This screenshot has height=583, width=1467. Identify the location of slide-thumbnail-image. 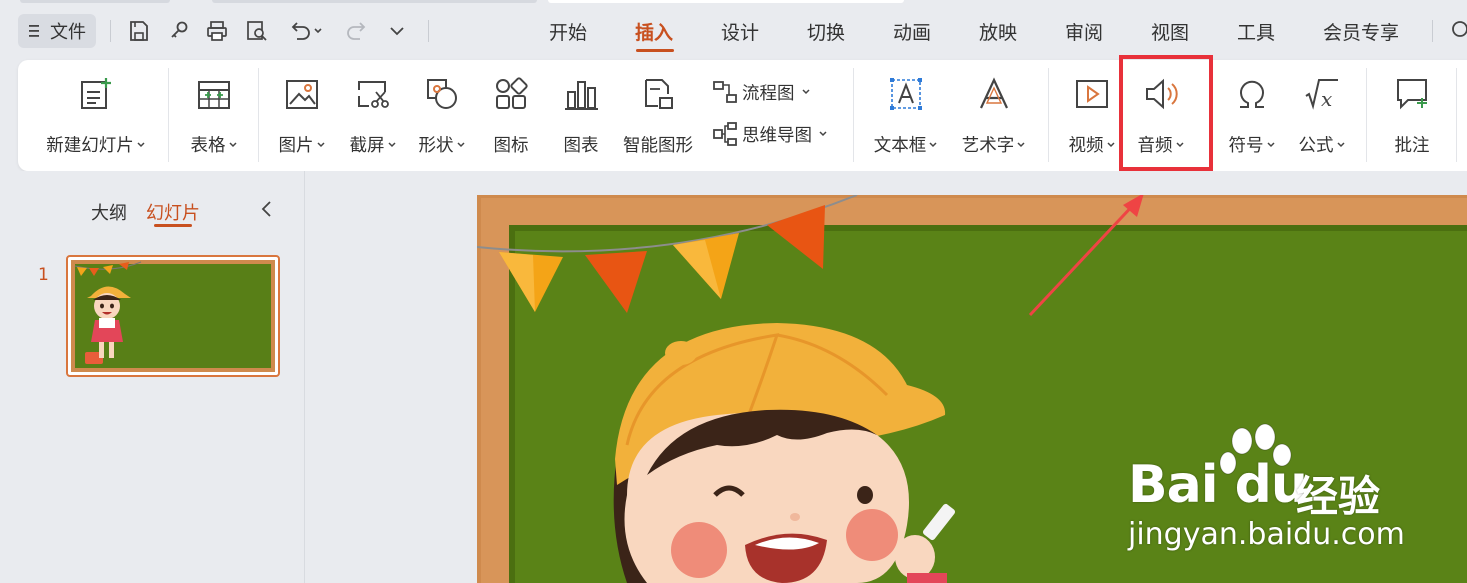
(173, 316).